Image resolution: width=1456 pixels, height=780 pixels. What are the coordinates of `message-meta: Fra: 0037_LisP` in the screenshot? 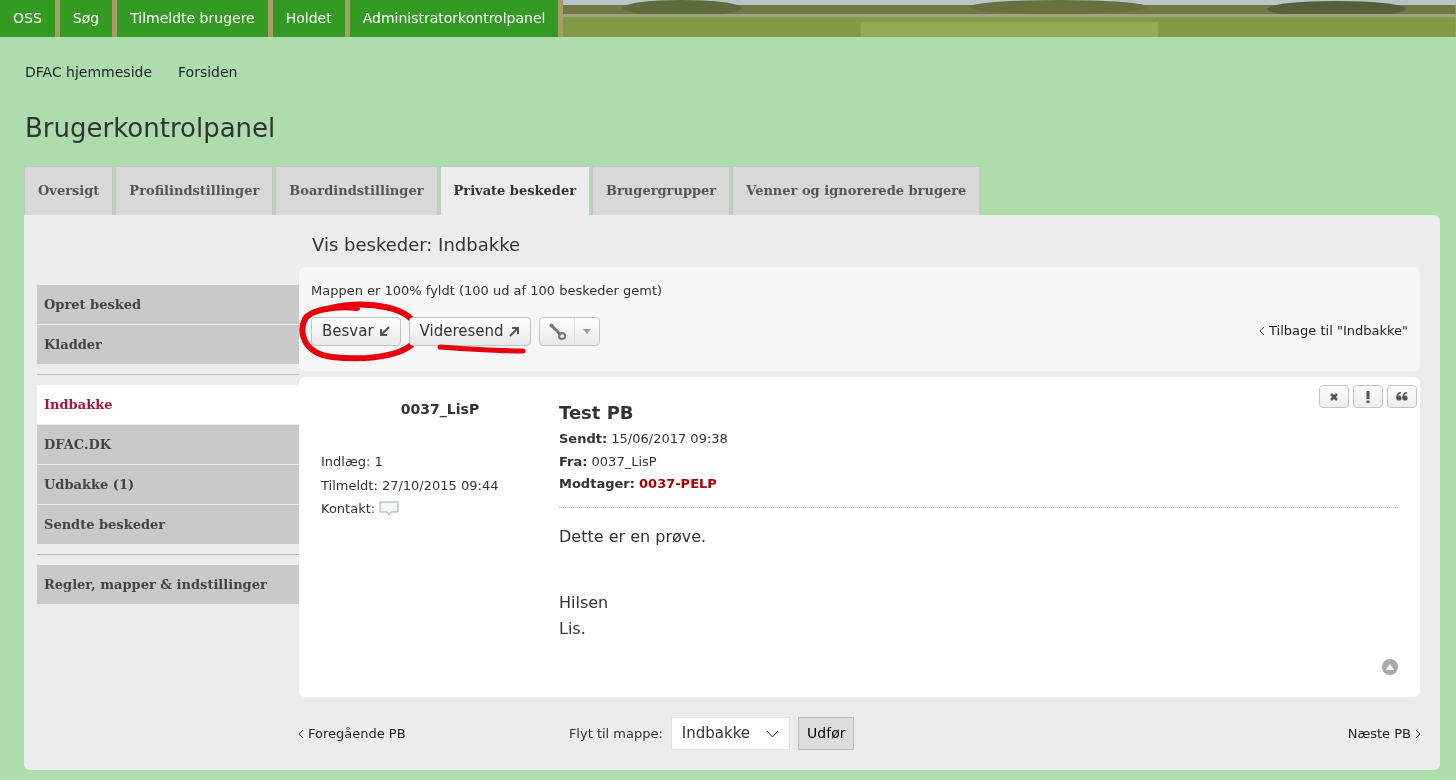 It's located at (608, 461).